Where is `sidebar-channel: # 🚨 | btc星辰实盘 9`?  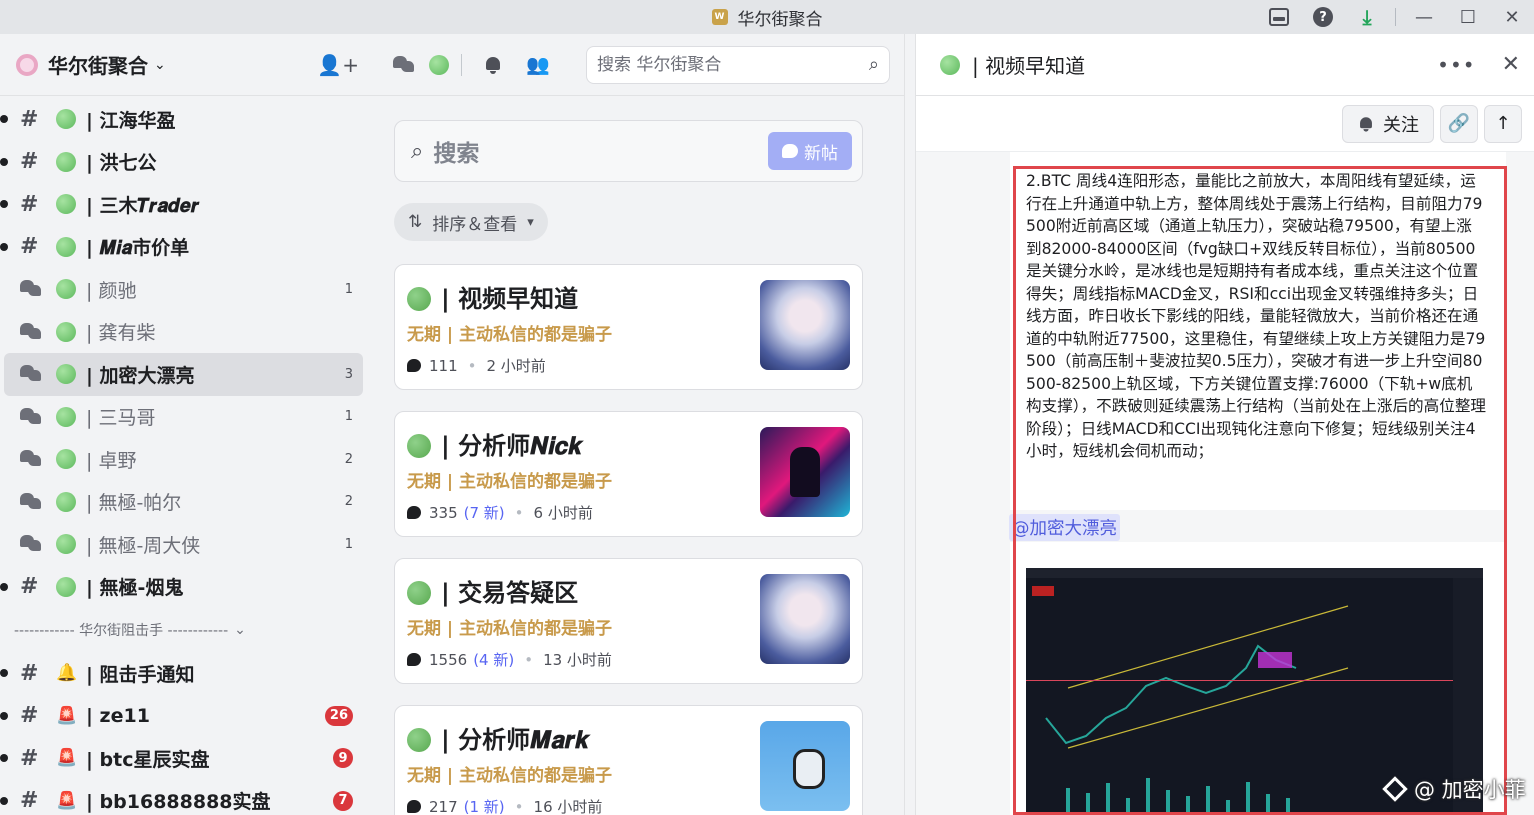
sidebar-channel: # 🚨 | btc星辰实盘 9 is located at coordinates (181, 758).